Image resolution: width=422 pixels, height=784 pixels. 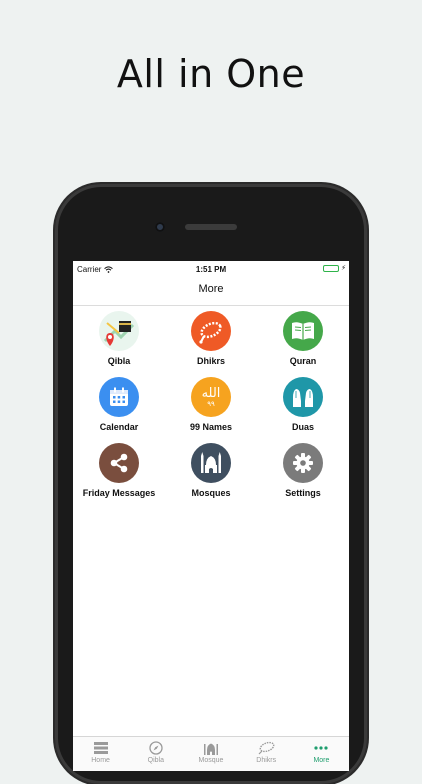 I want to click on menu-item-mosques: Mosques, so click(x=211, y=472).